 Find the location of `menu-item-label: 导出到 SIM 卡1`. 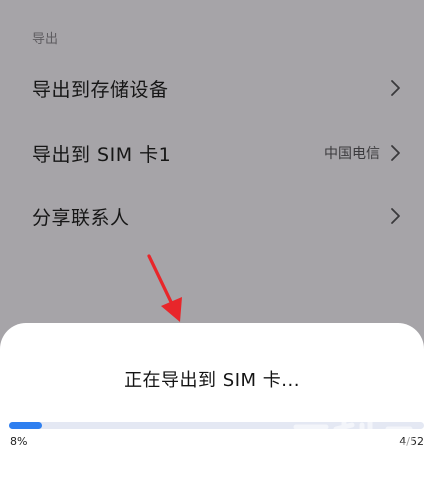

menu-item-label: 导出到 SIM 卡1 is located at coordinates (102, 154).